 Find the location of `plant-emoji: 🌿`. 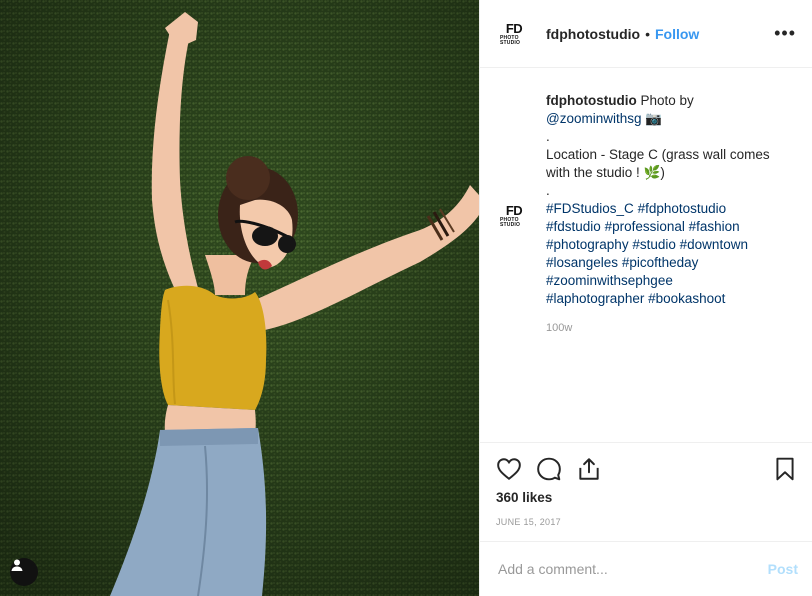

plant-emoji: 🌿 is located at coordinates (652, 172).